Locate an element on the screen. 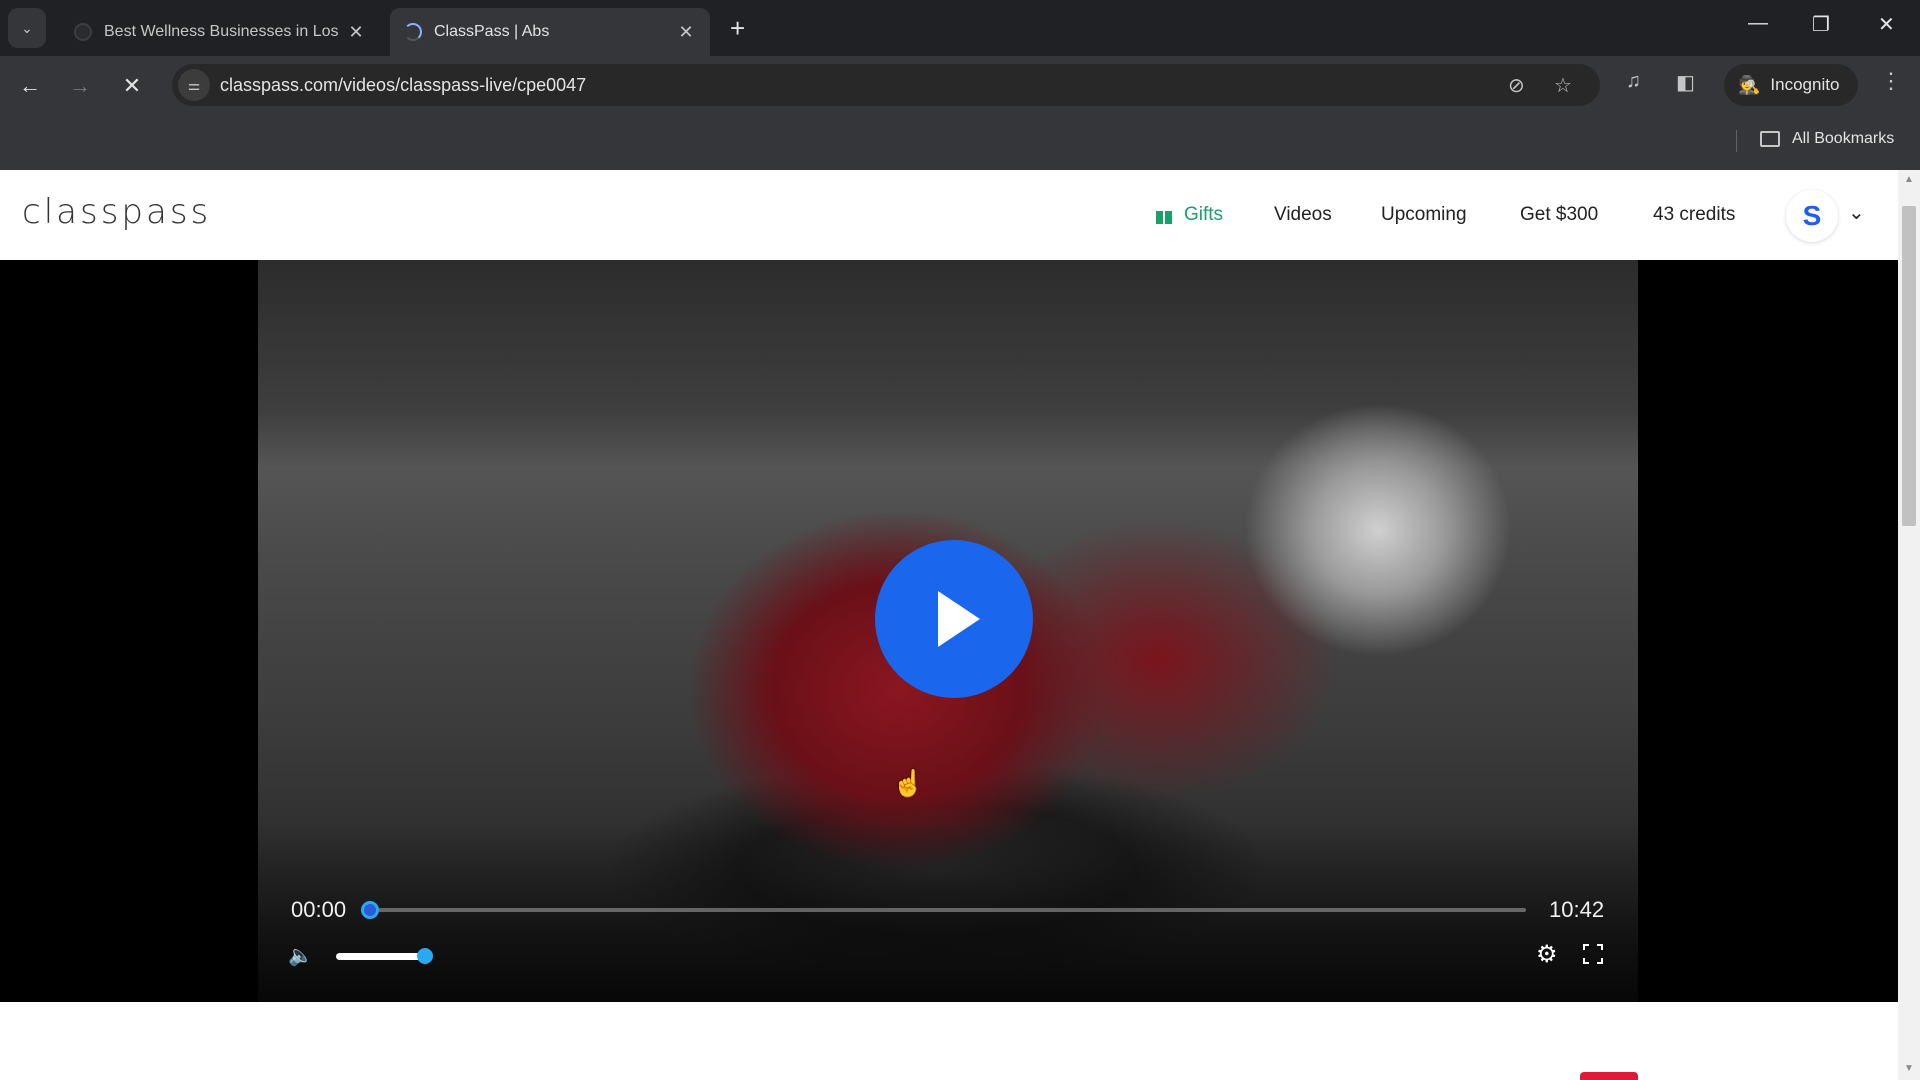 Image resolution: width=1920 pixels, height=1080 pixels. tune-icon: ⚌ is located at coordinates (194, 85).